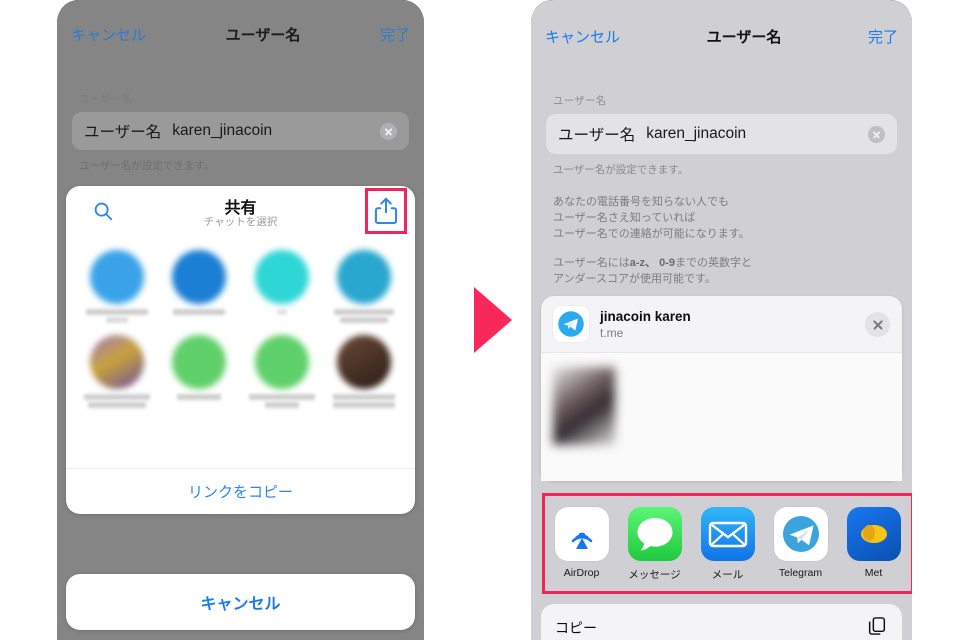 This screenshot has height=640, width=960. Describe the element at coordinates (108, 34) in the screenshot. I see `left-cancel-button: キャンセル` at that location.